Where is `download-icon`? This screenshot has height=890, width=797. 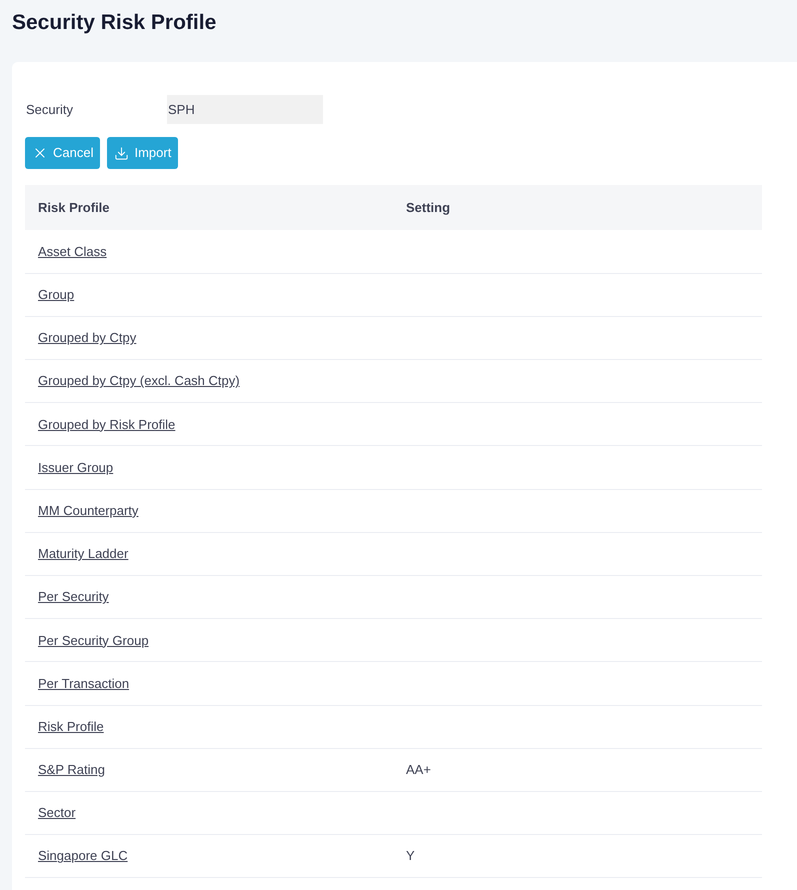
download-icon is located at coordinates (122, 153).